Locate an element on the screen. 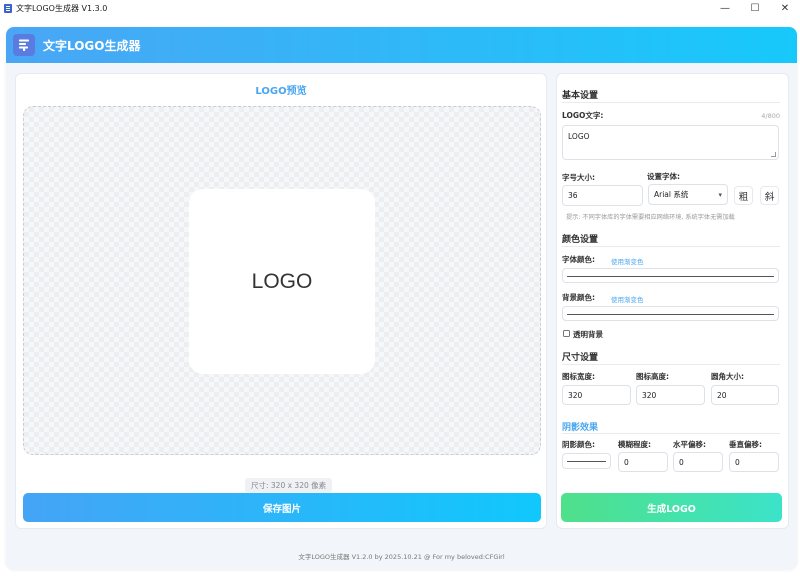 This screenshot has width=800, height=578. maximize-button: ☐ is located at coordinates (755, 8).